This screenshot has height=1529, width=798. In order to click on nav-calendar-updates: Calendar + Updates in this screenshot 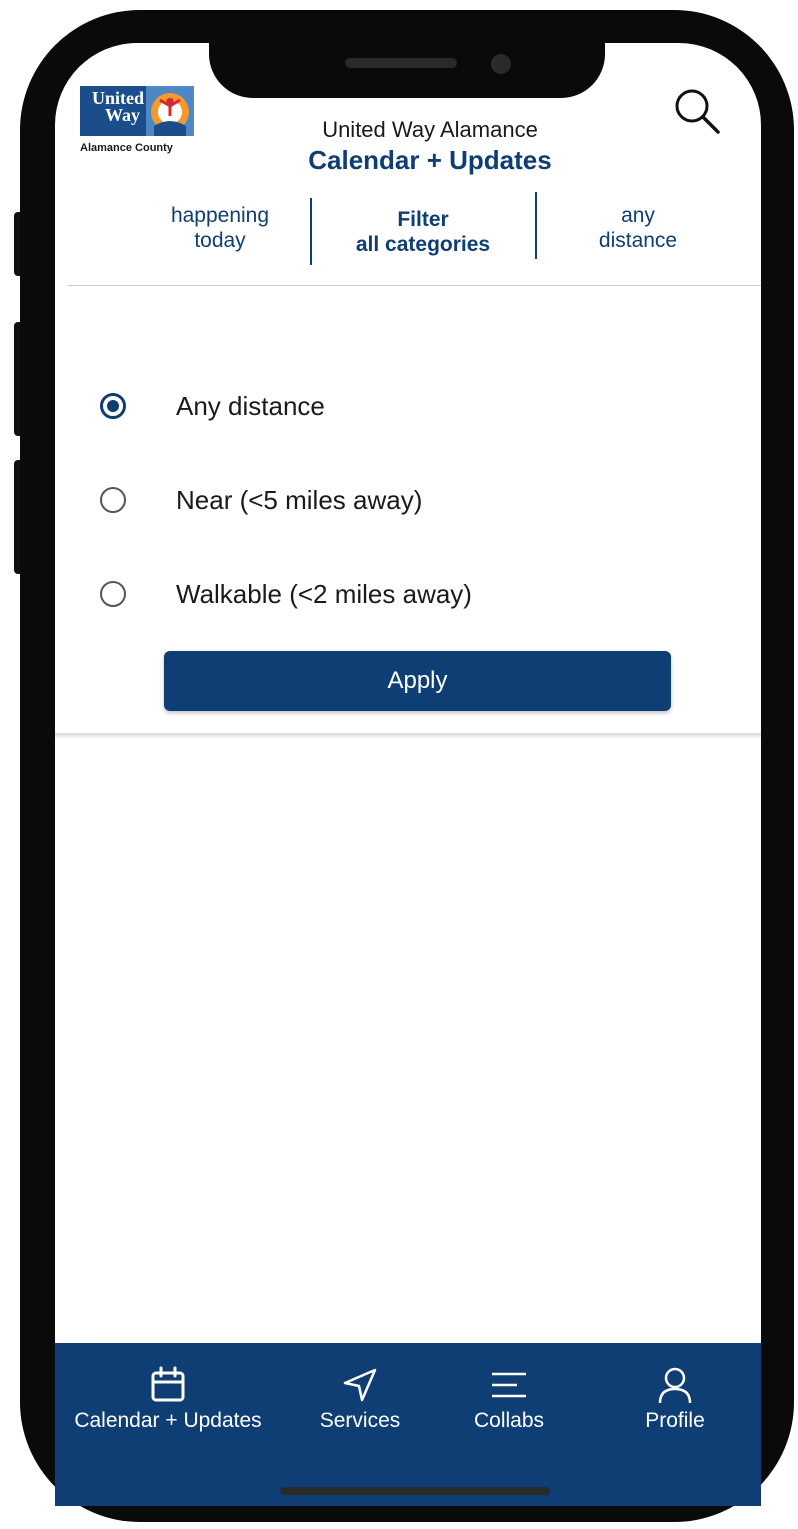, I will do `click(168, 1399)`.